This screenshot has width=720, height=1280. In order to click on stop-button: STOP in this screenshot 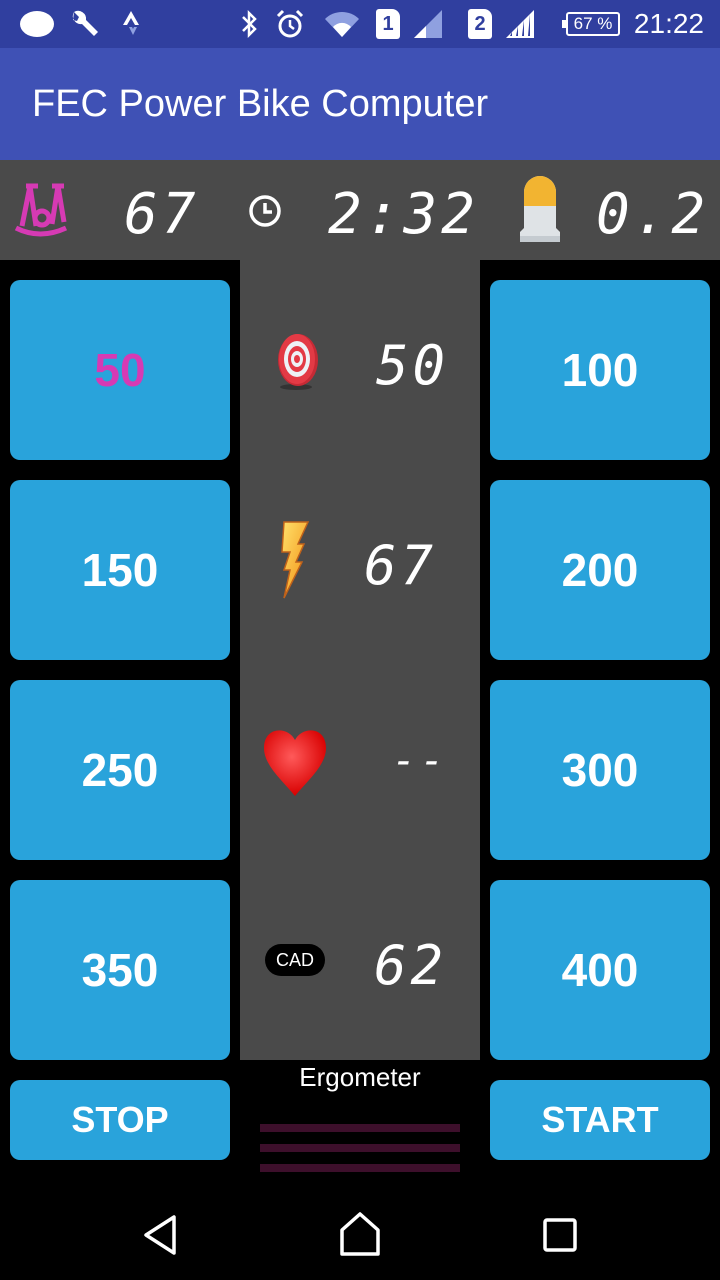, I will do `click(120, 1120)`.